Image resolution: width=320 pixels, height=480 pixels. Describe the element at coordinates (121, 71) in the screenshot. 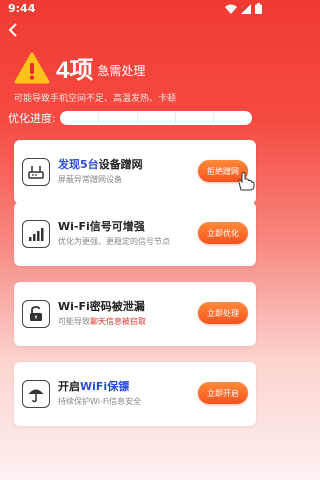

I see `issue-count-label: 急需处理` at that location.